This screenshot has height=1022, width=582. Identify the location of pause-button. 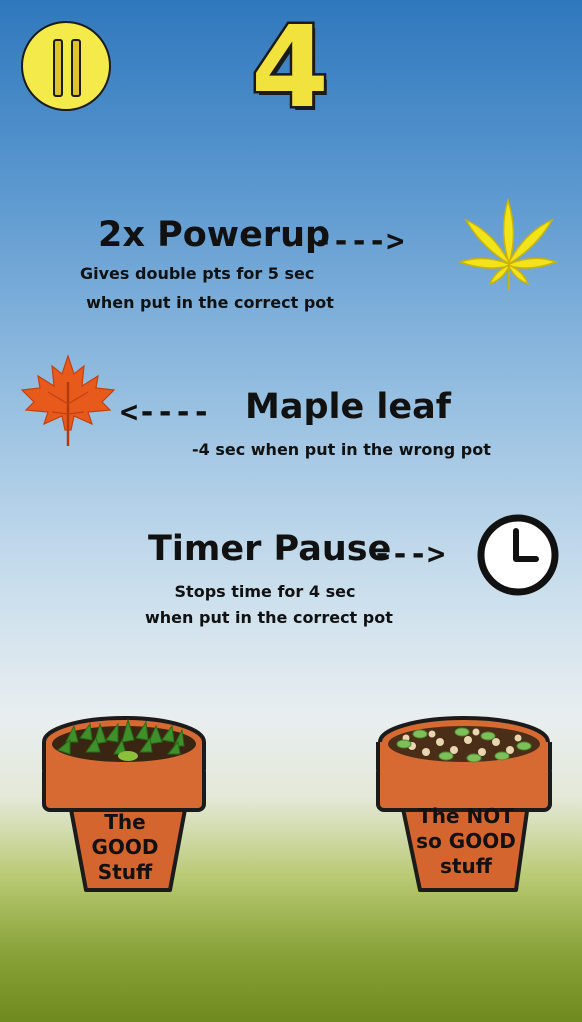
(66, 66).